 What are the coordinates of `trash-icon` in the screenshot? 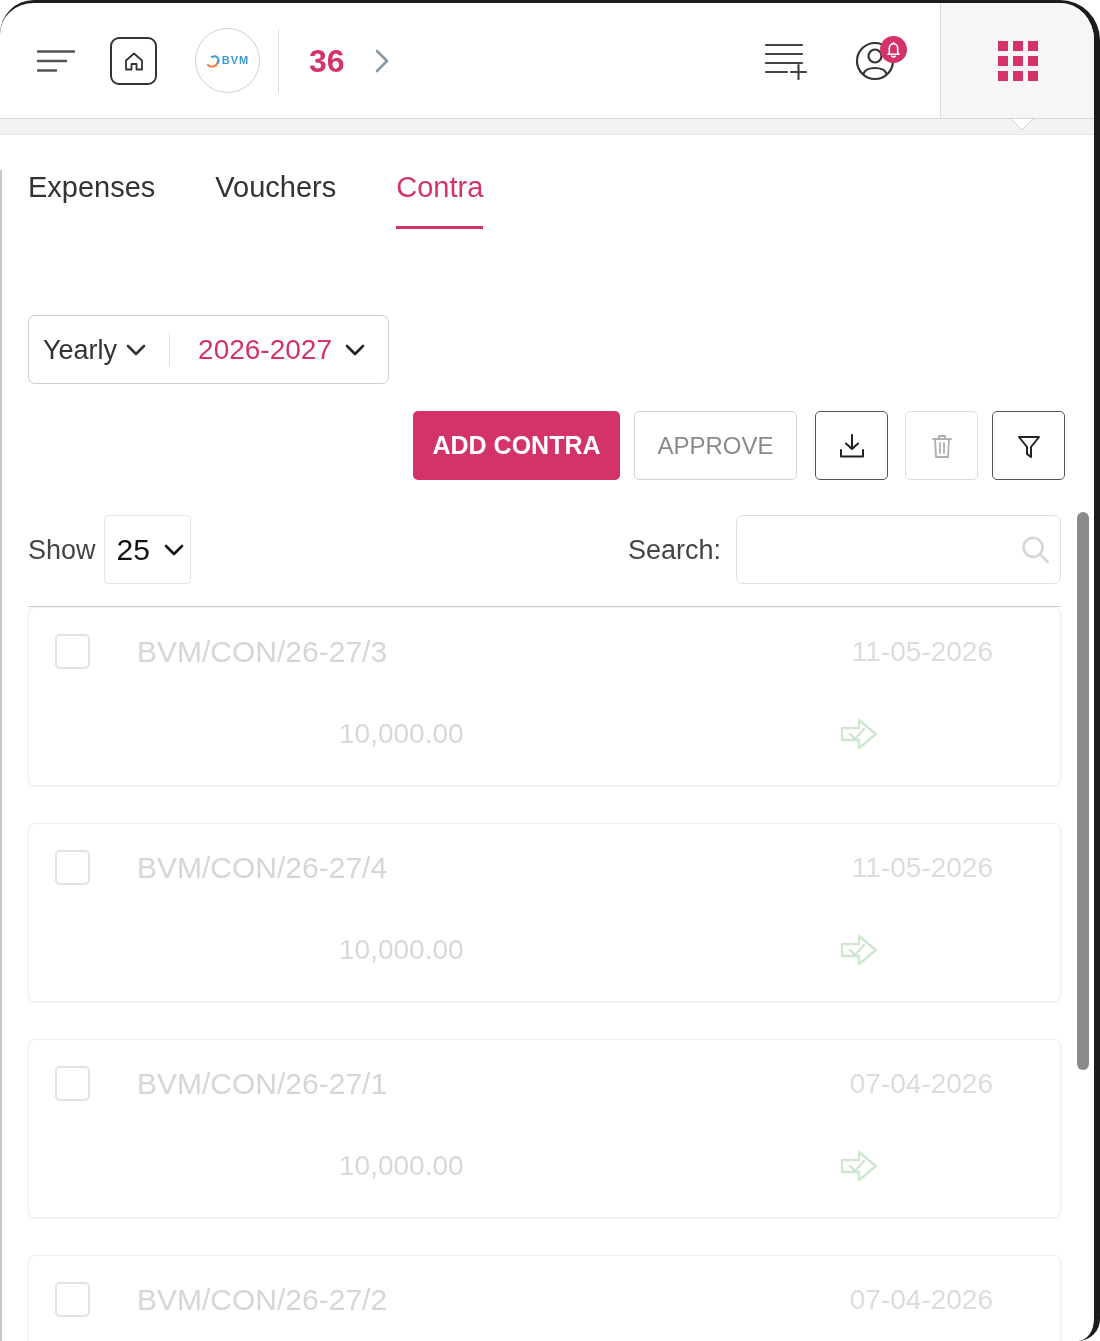 It's located at (941, 445).